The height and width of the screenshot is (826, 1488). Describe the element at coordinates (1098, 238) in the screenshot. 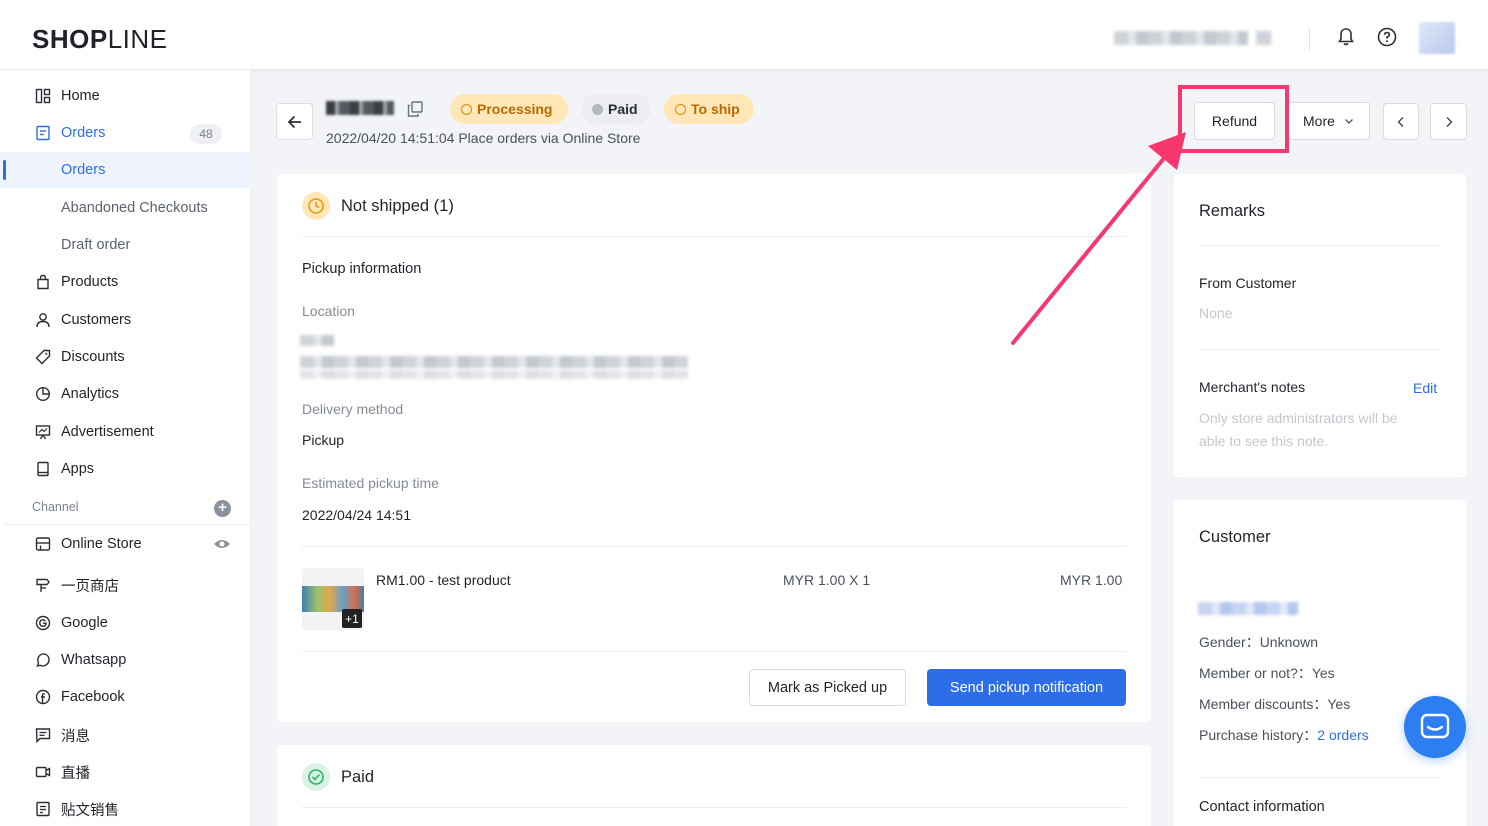

I see `annotation-arrow-icon` at that location.